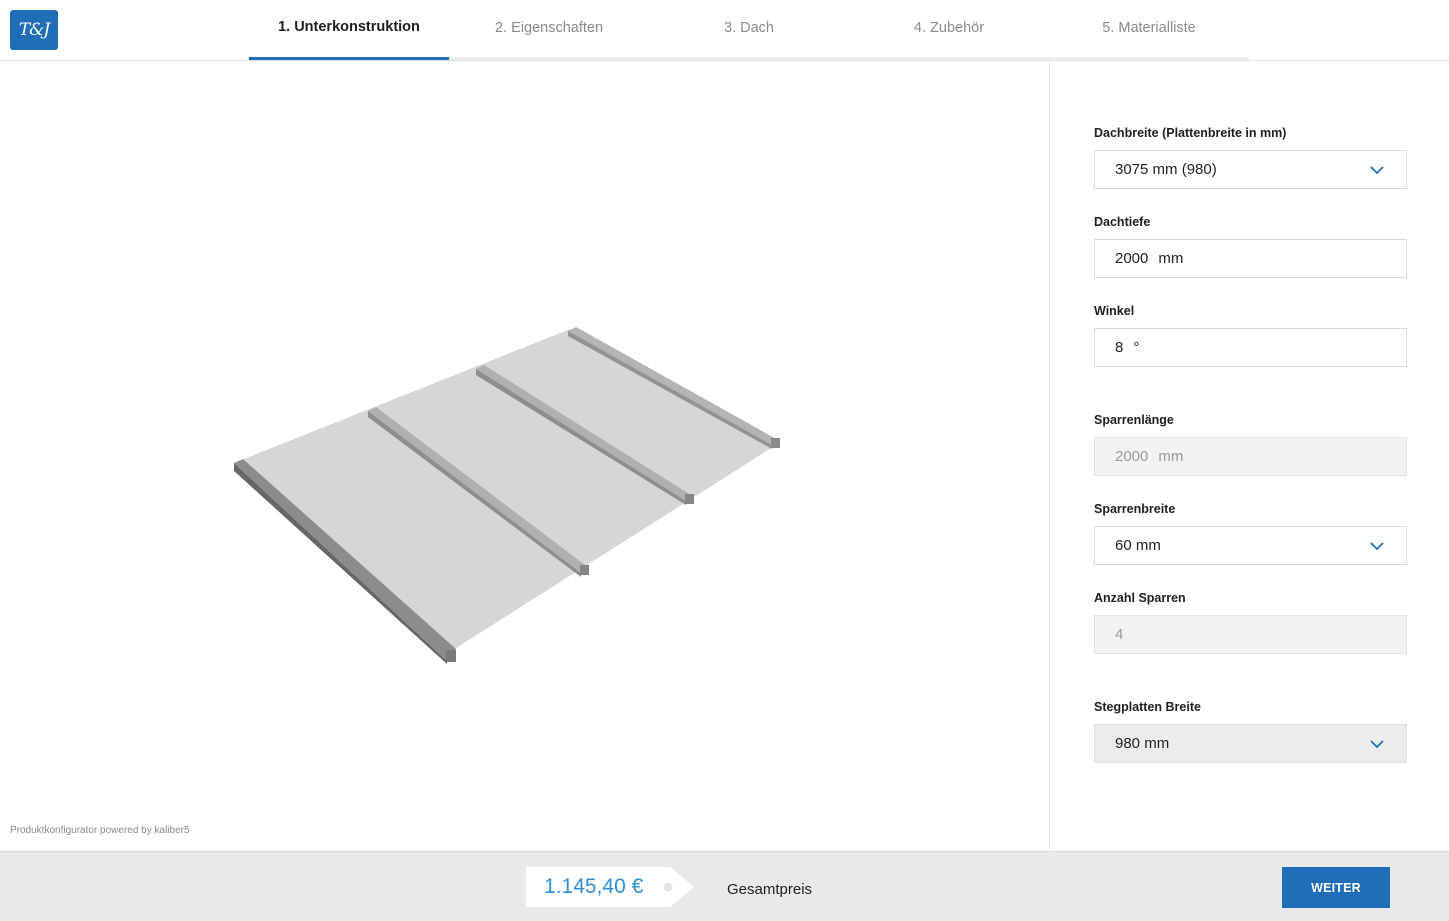 This screenshot has width=1449, height=921. I want to click on rafter-front-end, so click(451, 656).